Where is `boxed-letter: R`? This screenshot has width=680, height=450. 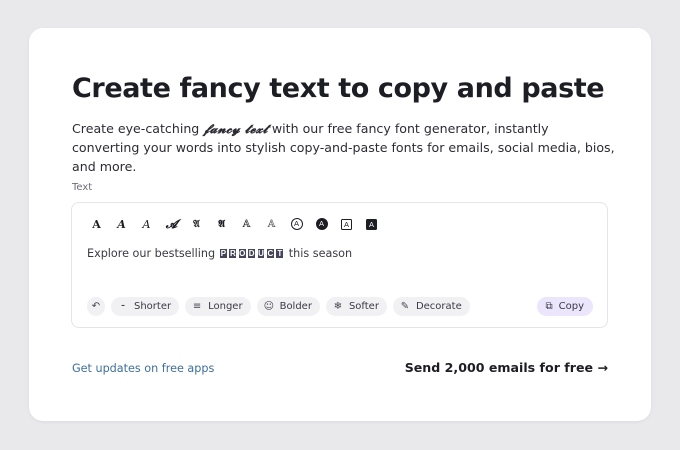 boxed-letter: R is located at coordinates (233, 253).